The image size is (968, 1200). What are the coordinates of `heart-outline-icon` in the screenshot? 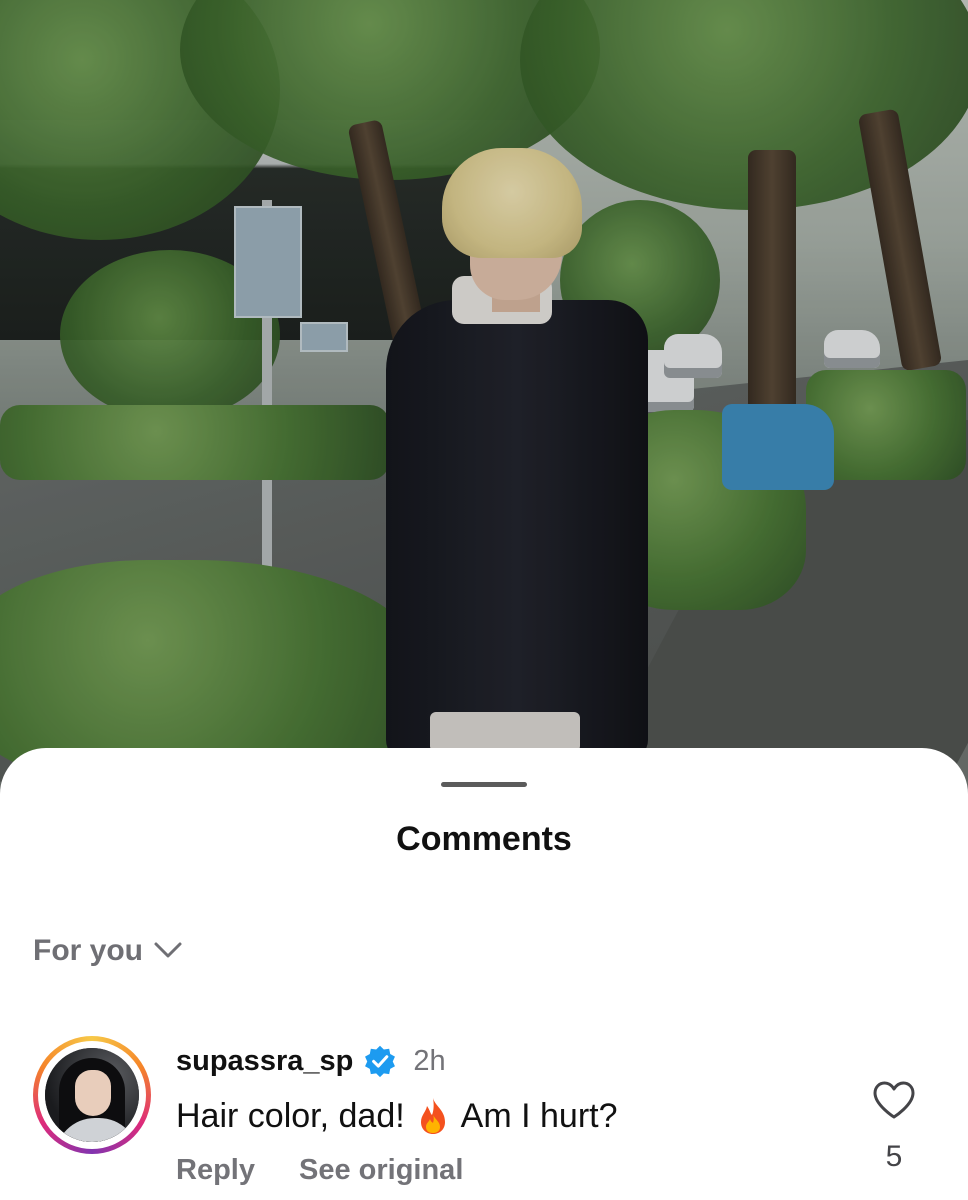 It's located at (894, 1100).